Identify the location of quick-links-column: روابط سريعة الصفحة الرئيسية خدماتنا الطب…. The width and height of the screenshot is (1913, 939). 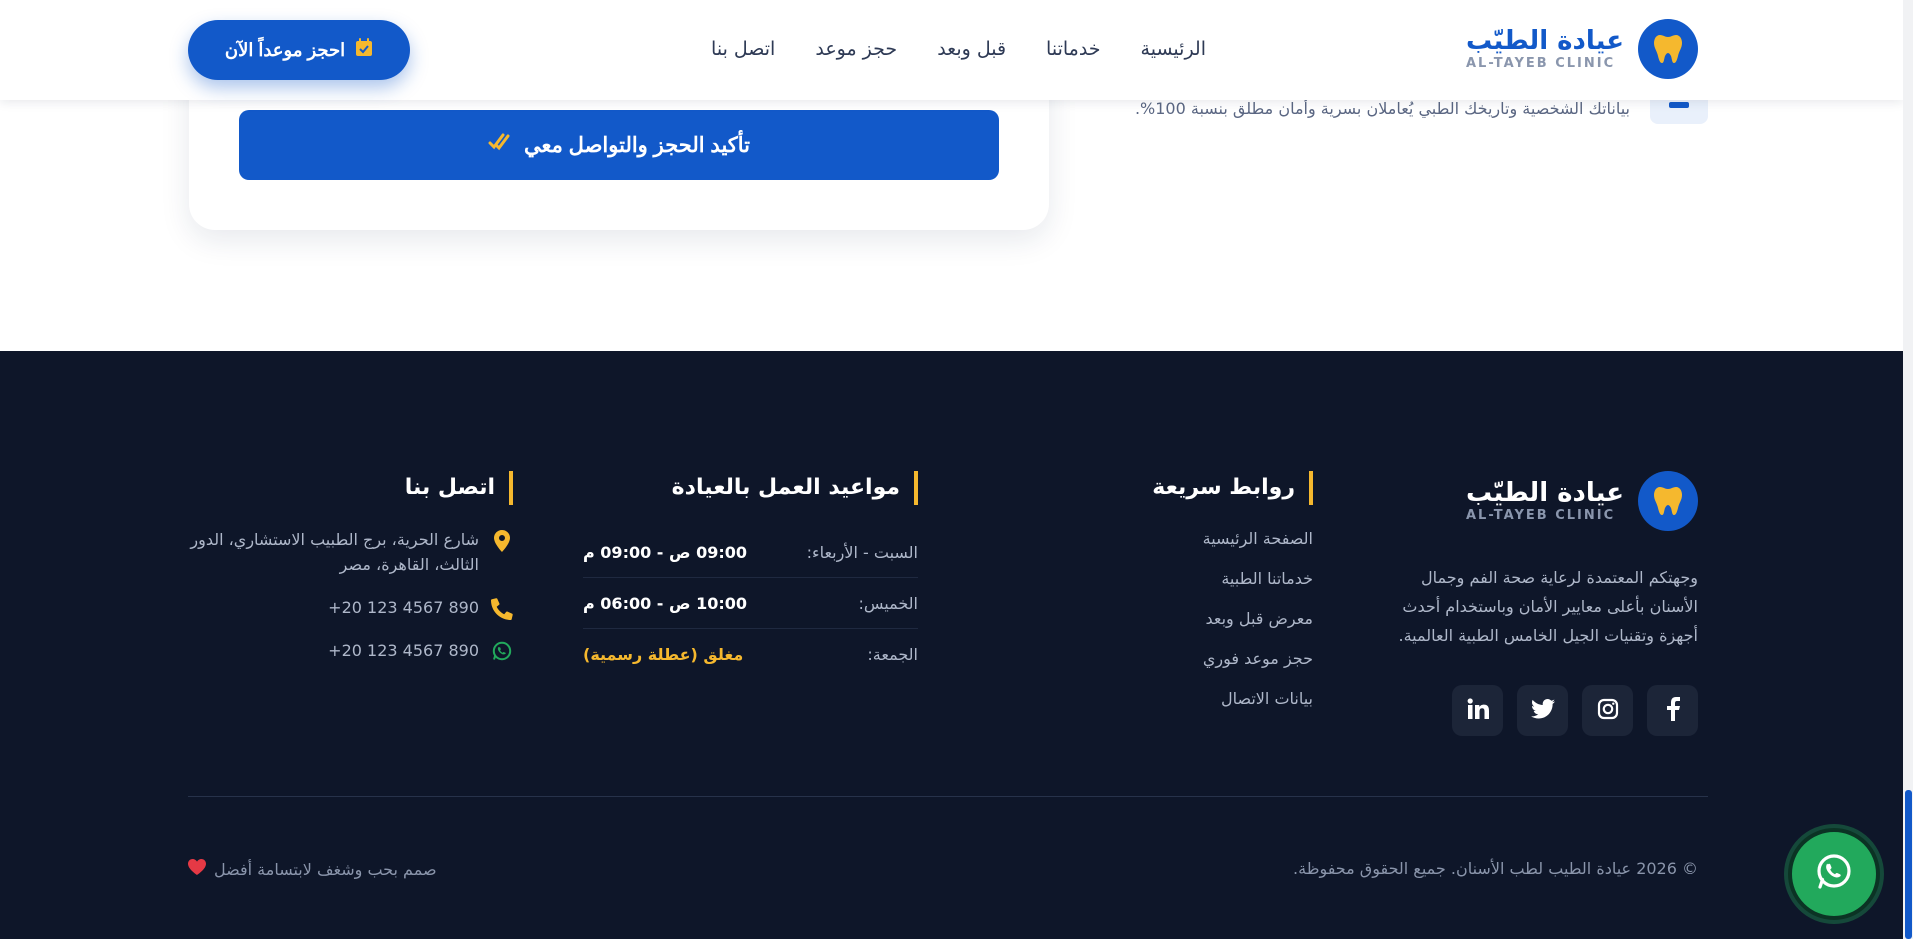
(1232, 600).